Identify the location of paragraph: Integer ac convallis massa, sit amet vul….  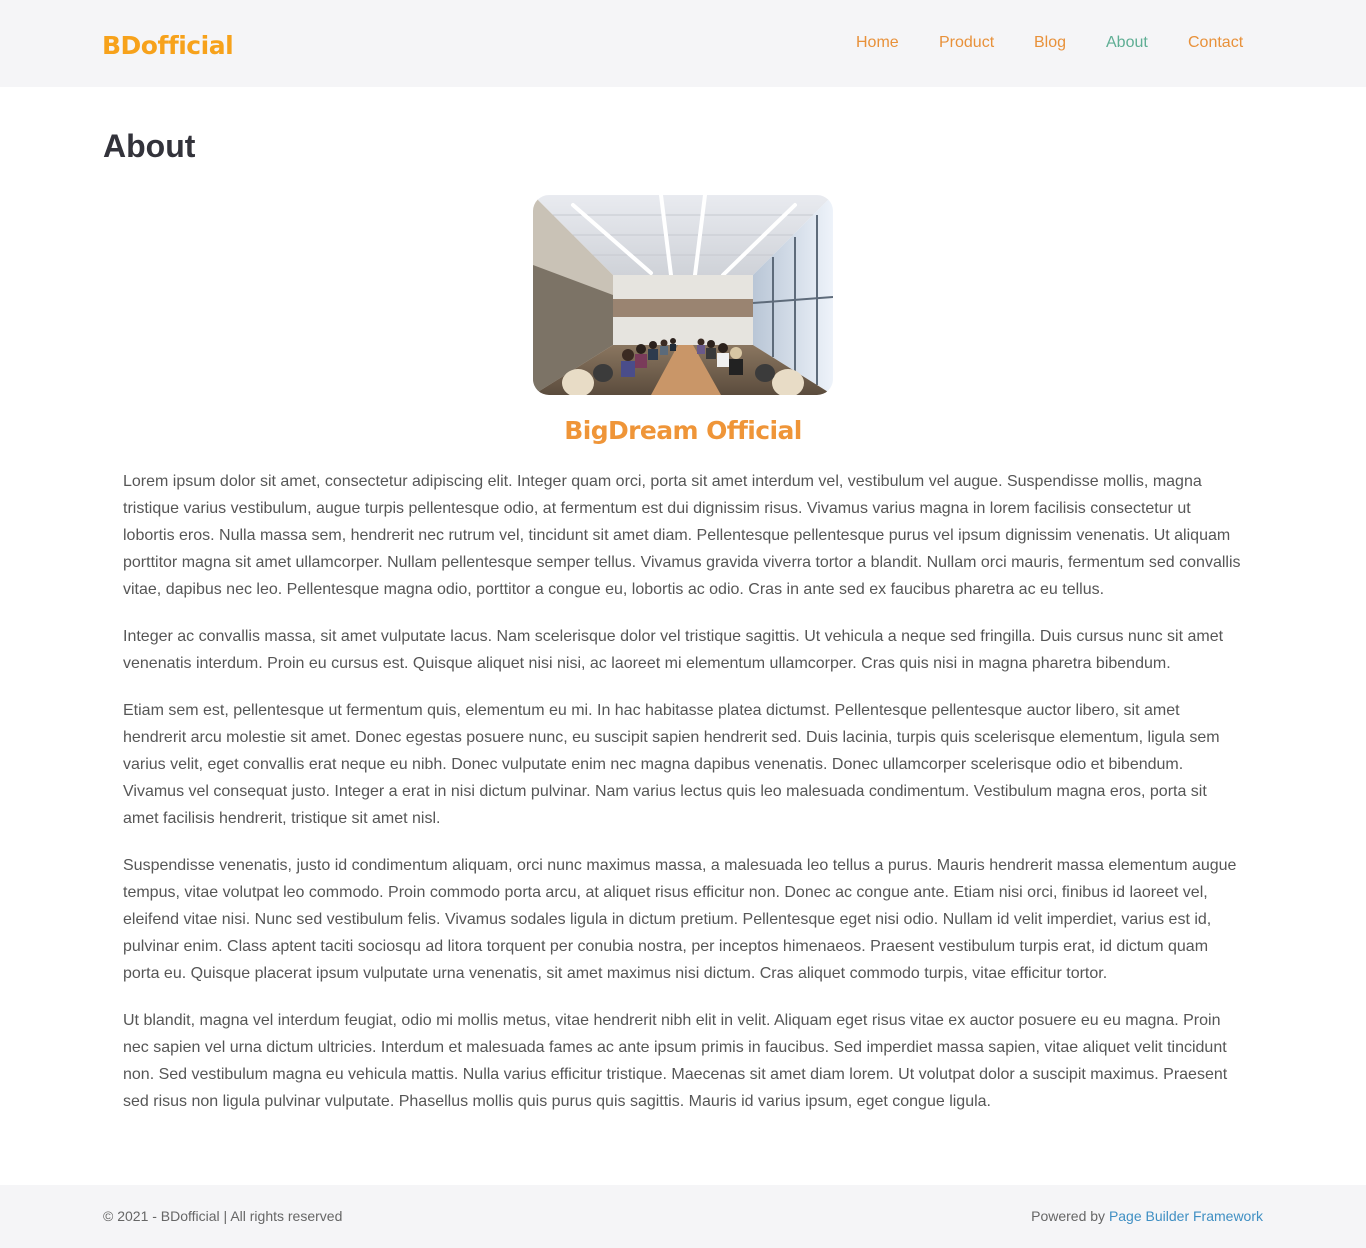
(673, 650).